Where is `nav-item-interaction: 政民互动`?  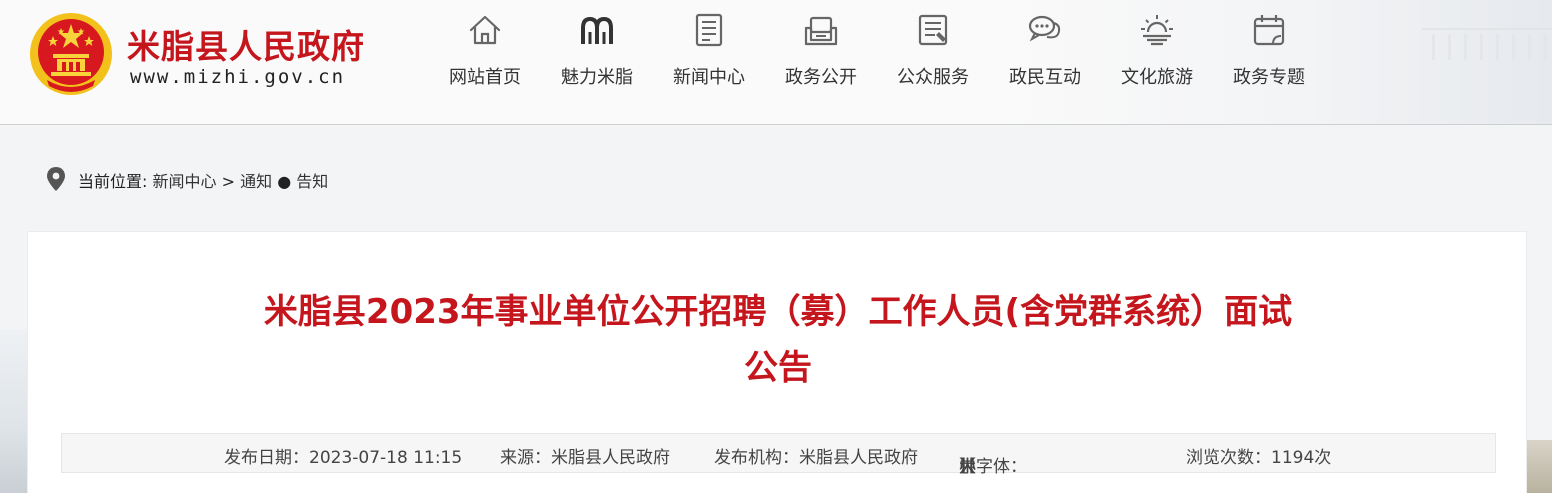
nav-item-interaction: 政民互动 is located at coordinates (1045, 53).